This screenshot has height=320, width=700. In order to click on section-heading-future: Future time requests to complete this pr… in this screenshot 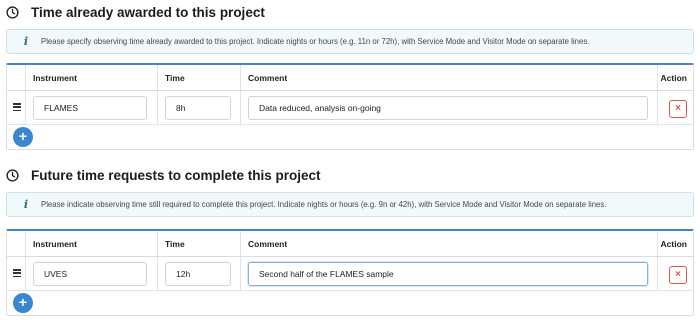, I will do `click(163, 175)`.